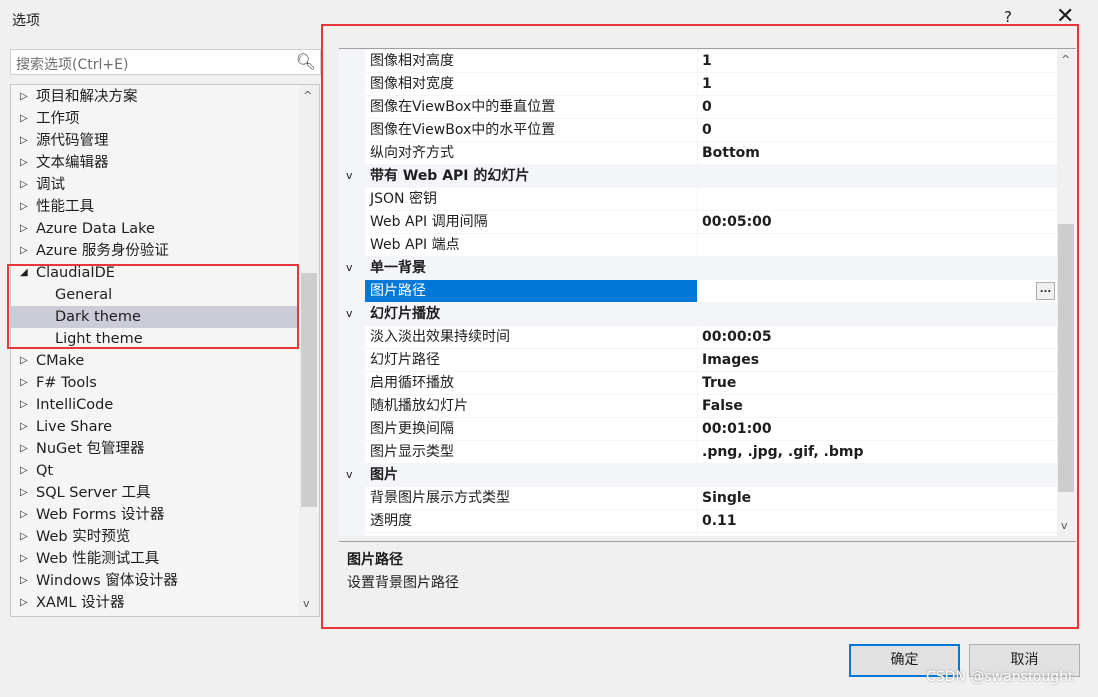  What do you see at coordinates (65, 207) in the screenshot?
I see `tree-item-label: 性能工具` at bounding box center [65, 207].